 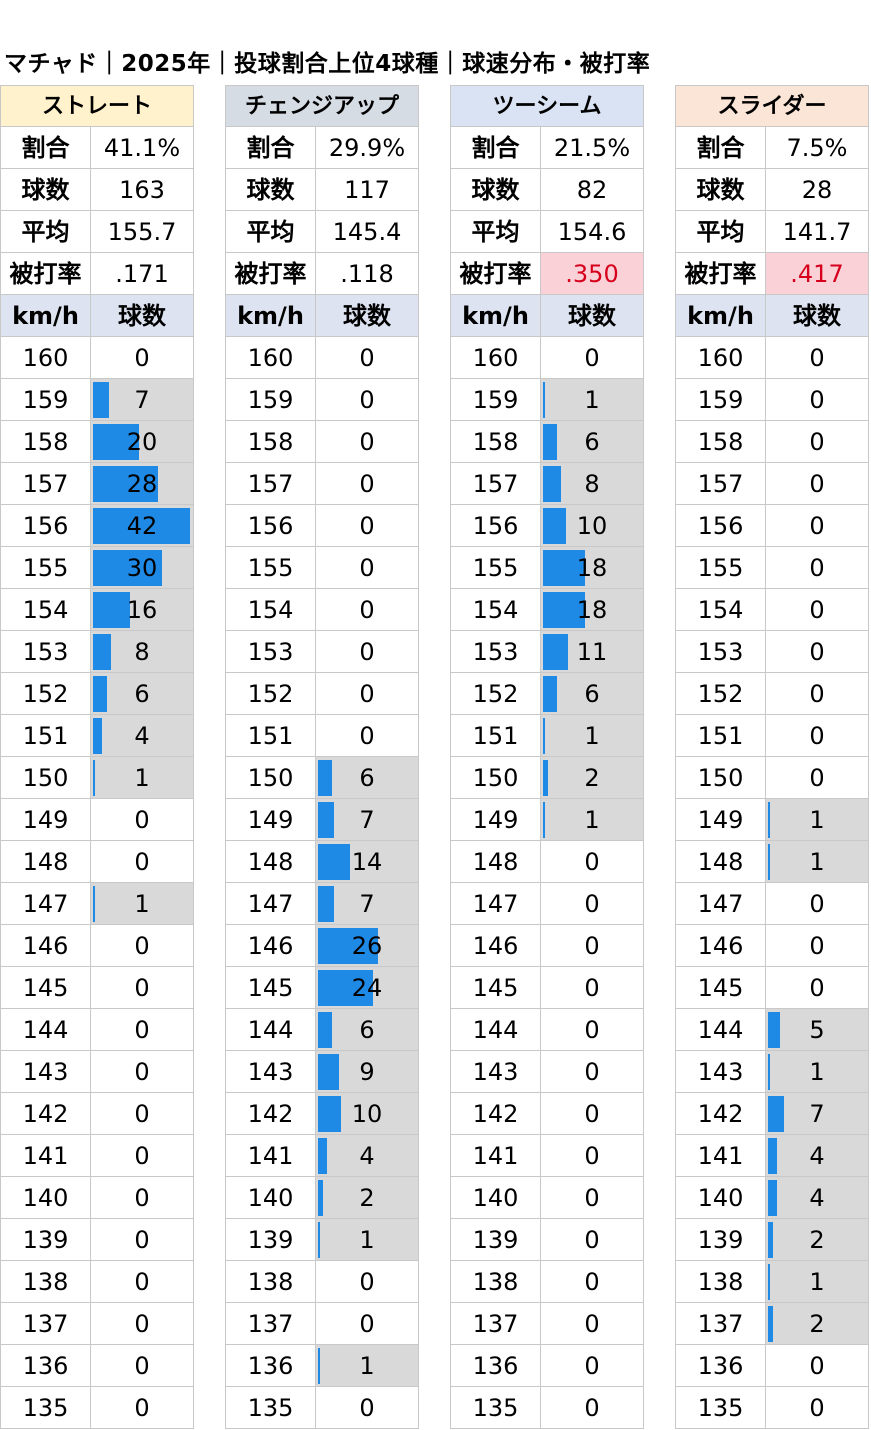 What do you see at coordinates (592, 568) in the screenshot?
I see `count-cell: 18` at bounding box center [592, 568].